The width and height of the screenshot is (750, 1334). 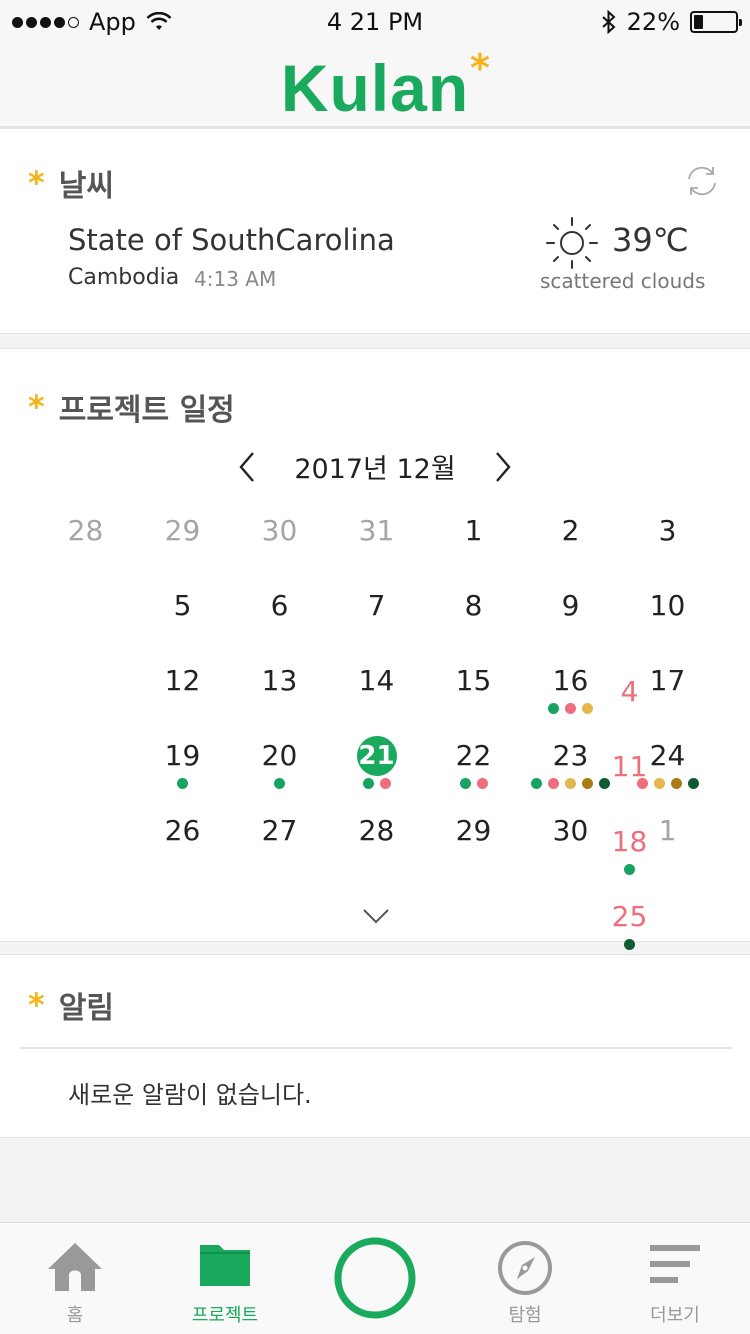 I want to click on weather-country: Cambodia, so click(x=124, y=277).